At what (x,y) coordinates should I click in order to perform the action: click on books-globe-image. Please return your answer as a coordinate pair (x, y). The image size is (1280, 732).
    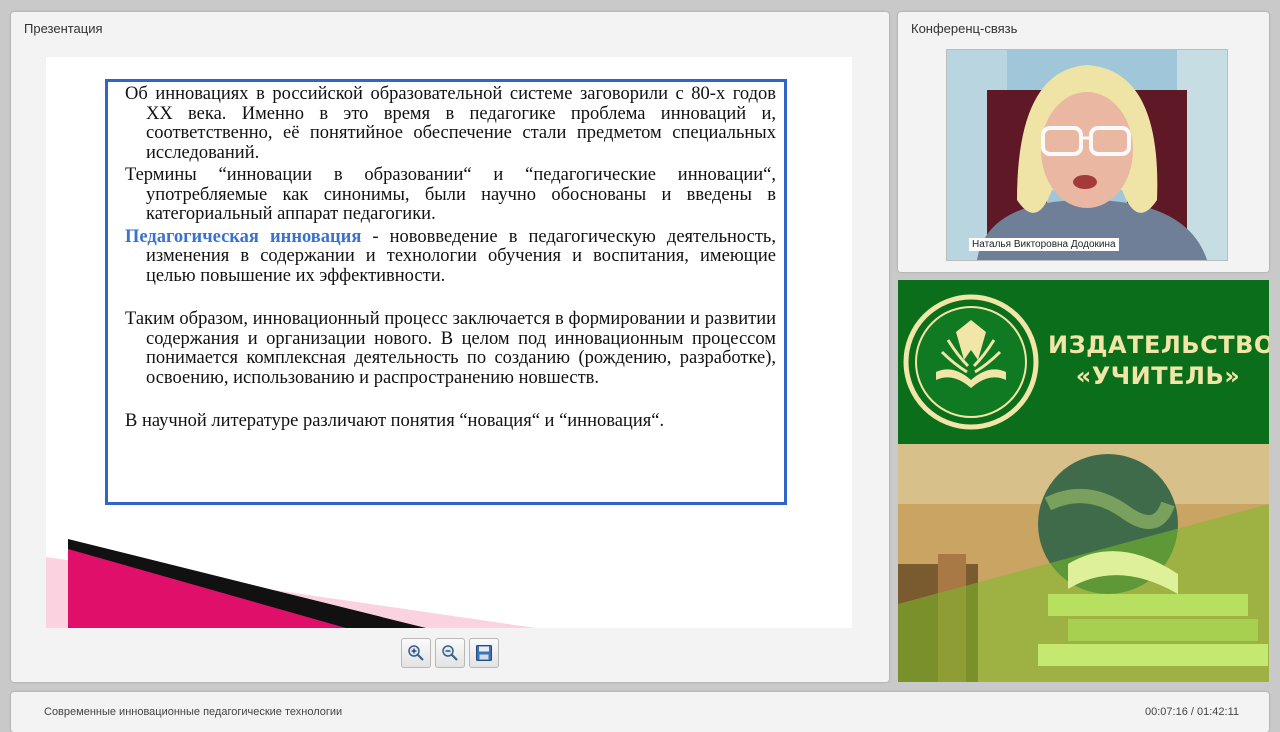
    Looking at the image, I should click on (1083, 563).